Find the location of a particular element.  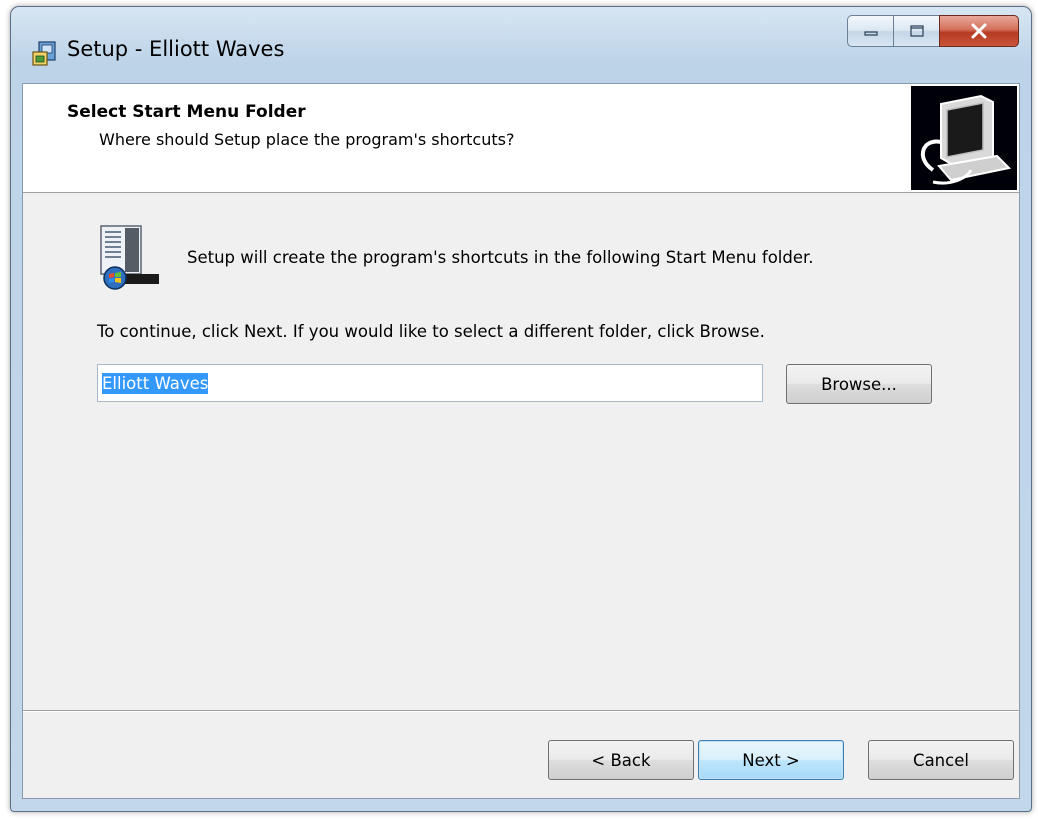

footer-divider is located at coordinates (521, 711).